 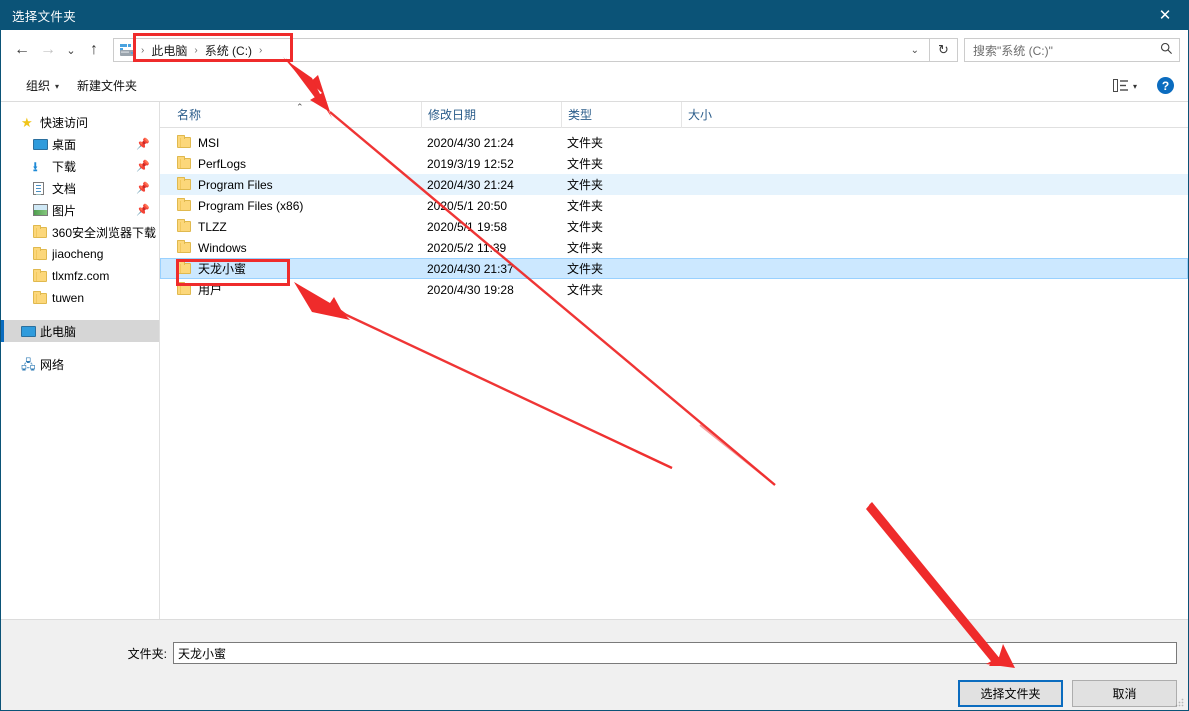 What do you see at coordinates (675, 653) in the screenshot?
I see `folder-name-input` at bounding box center [675, 653].